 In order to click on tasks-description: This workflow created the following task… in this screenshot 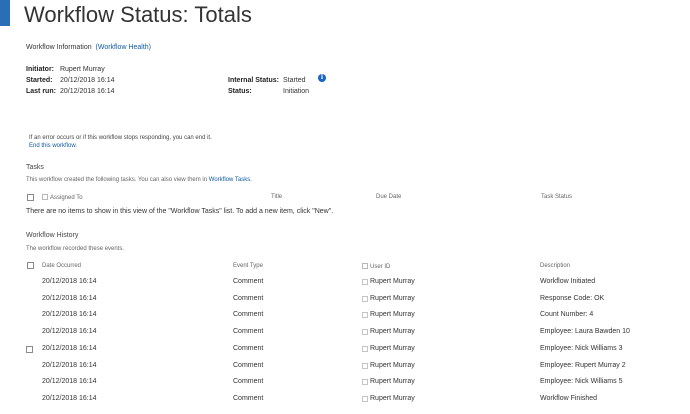, I will do `click(139, 180)`.